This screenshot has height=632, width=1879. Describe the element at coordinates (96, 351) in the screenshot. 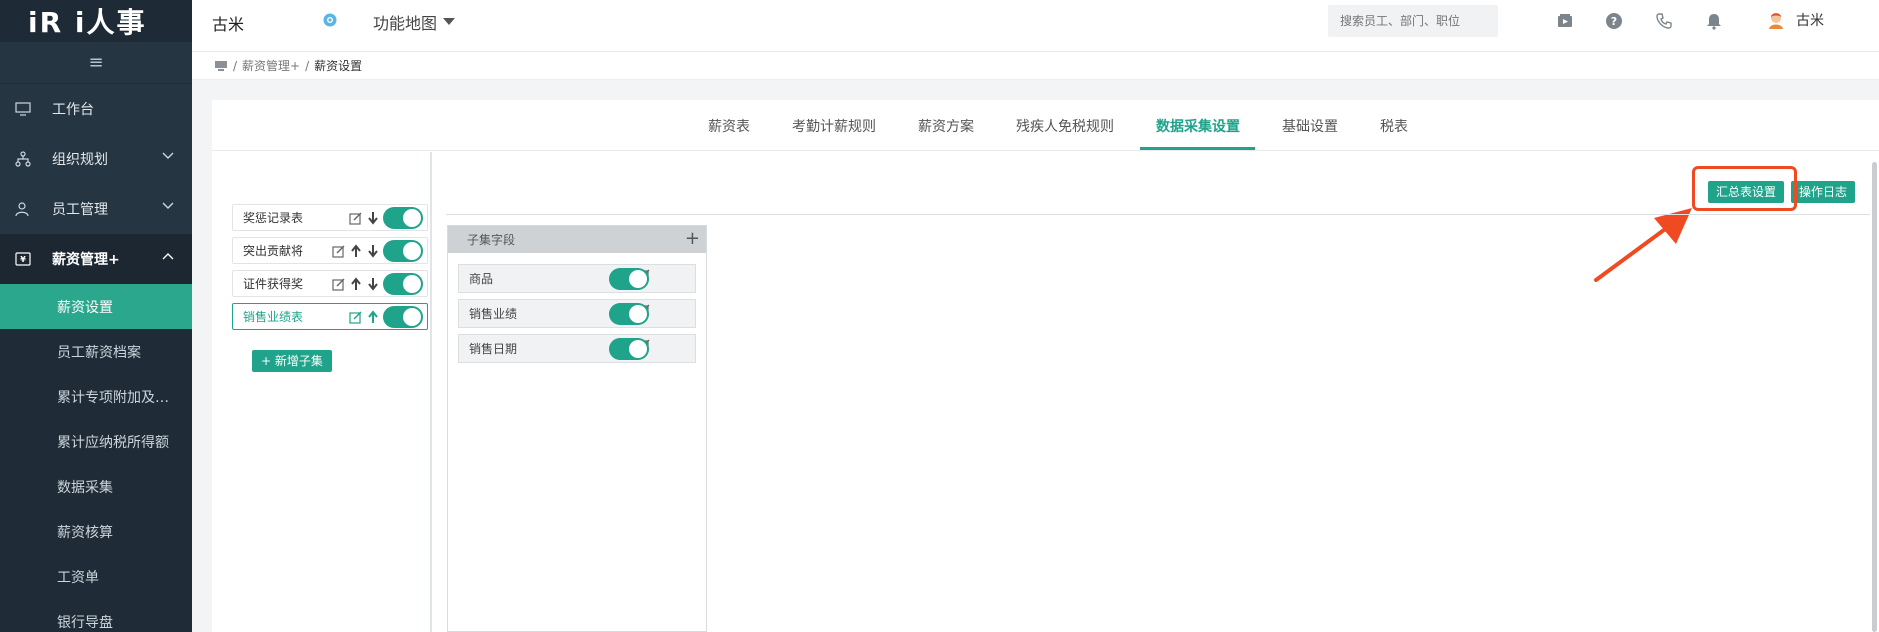

I see `sidebar-subitem-salary-files: 员工薪资档案` at that location.